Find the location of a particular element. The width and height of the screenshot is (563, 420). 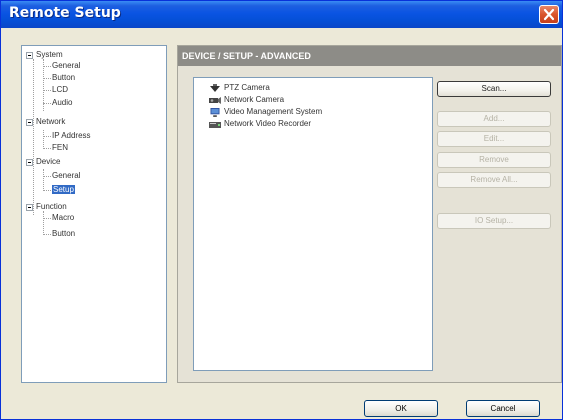

close-button is located at coordinates (549, 14).